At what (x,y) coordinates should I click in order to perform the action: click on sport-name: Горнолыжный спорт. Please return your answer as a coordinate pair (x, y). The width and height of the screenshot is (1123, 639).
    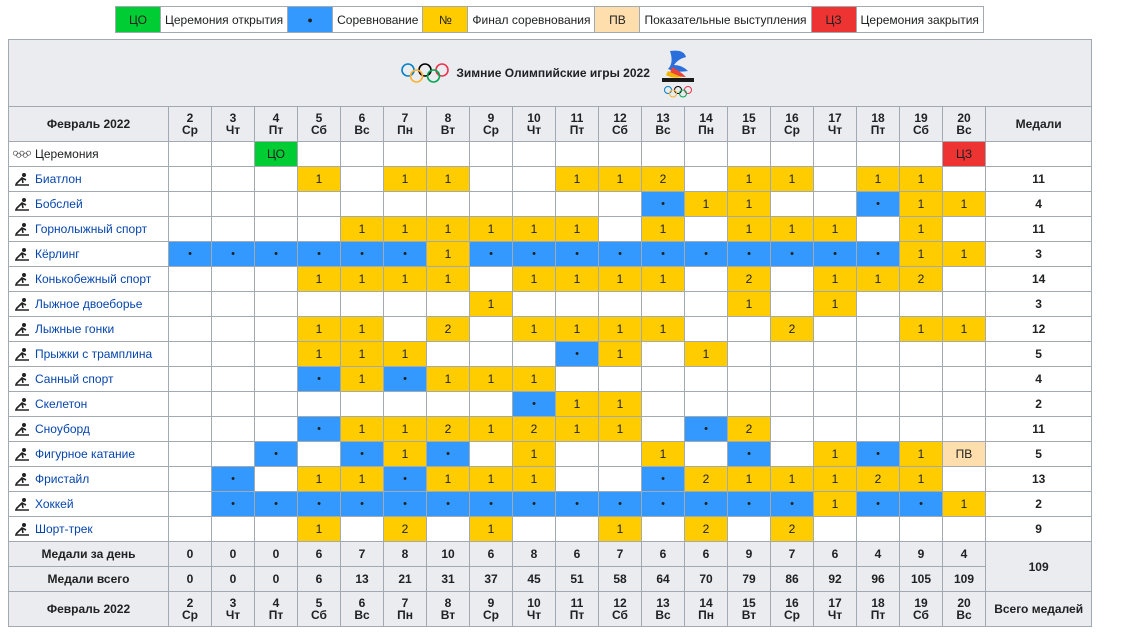
    Looking at the image, I should click on (88, 229).